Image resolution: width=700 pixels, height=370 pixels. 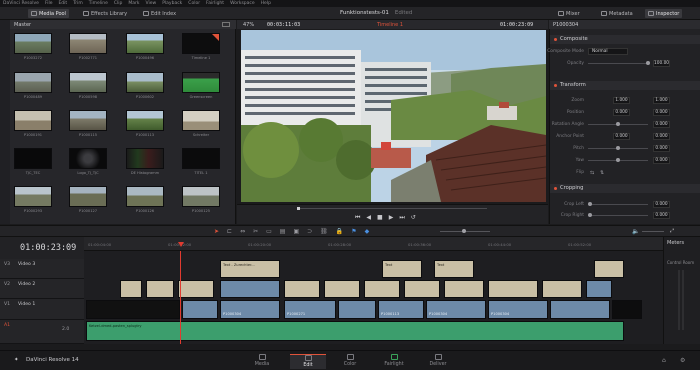 What do you see at coordinates (413, 218) in the screenshot?
I see `loop-icon: ↺` at bounding box center [413, 218].